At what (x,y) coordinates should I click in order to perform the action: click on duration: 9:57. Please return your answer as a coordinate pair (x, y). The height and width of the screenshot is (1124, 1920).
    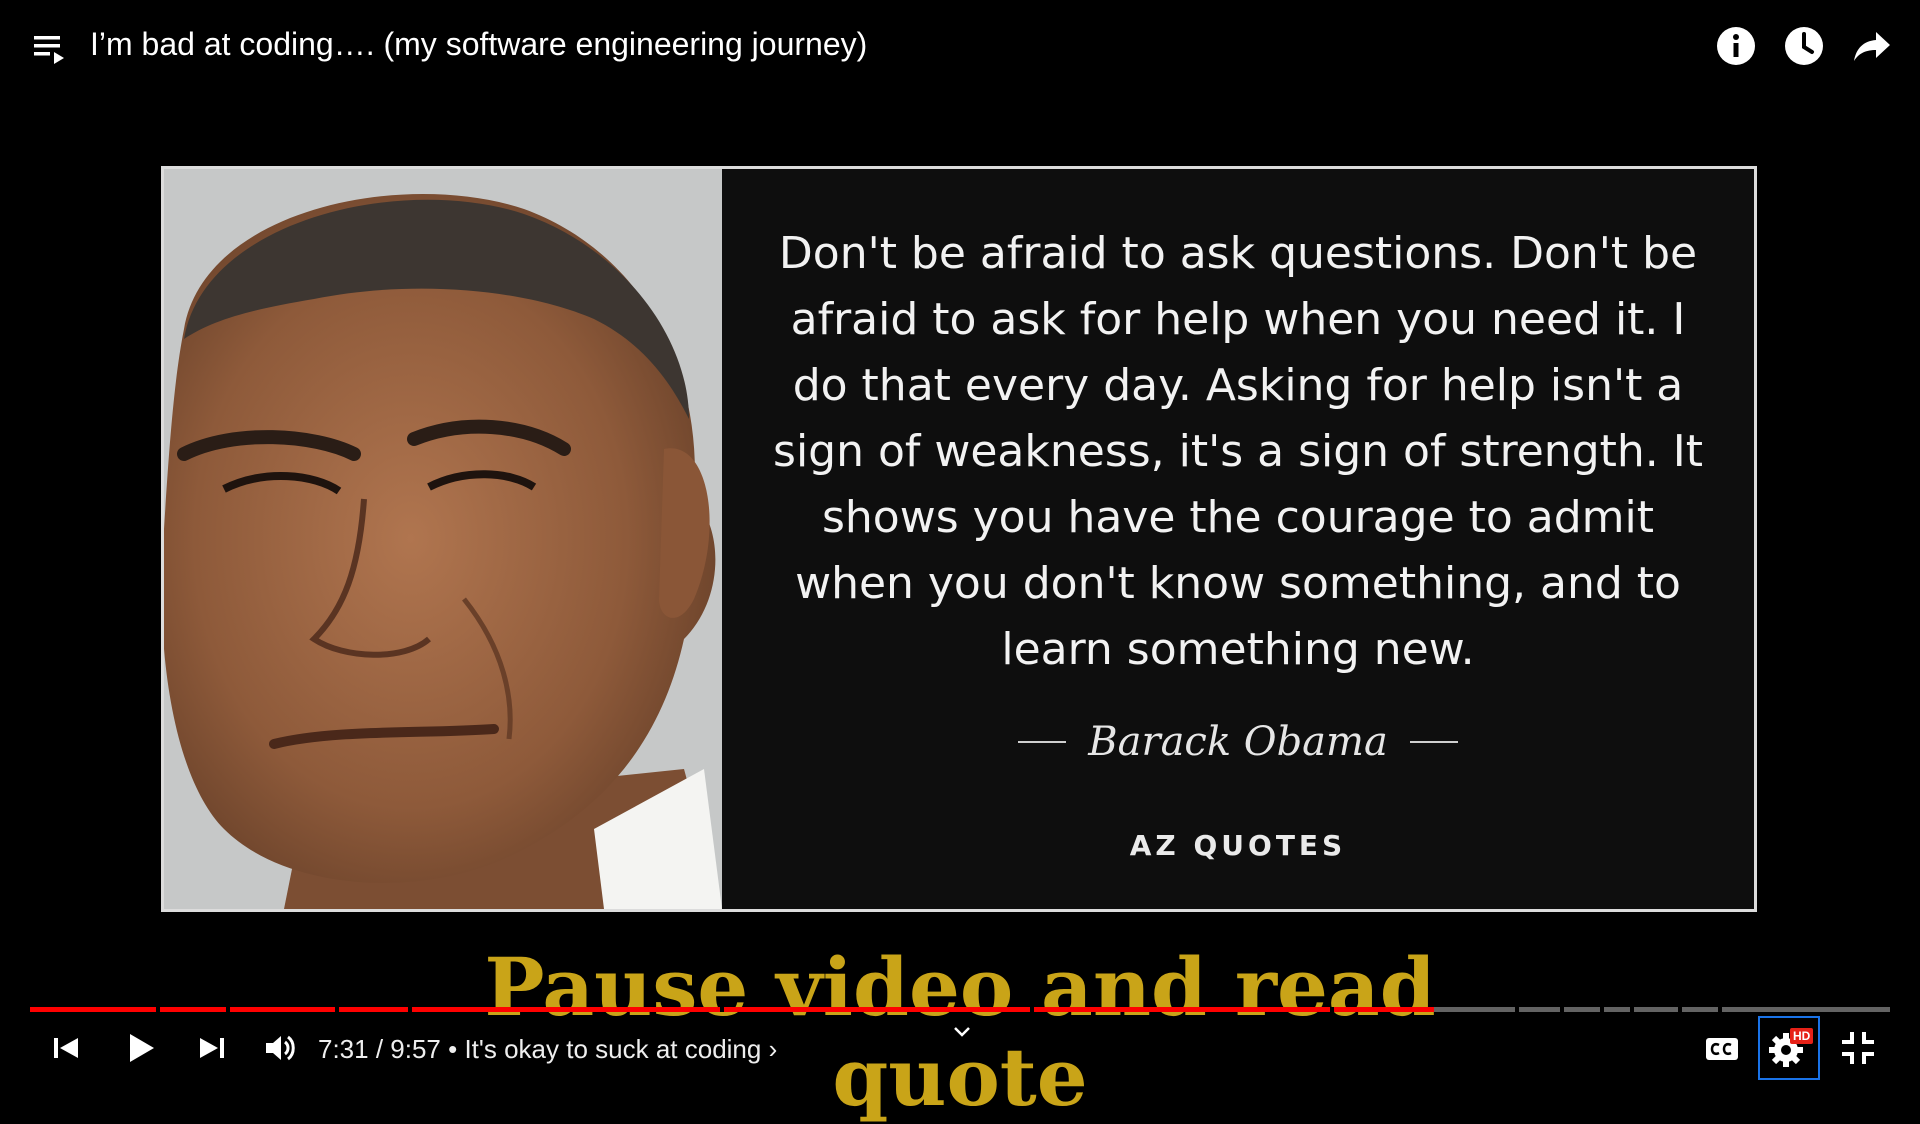
    Looking at the image, I should click on (415, 1049).